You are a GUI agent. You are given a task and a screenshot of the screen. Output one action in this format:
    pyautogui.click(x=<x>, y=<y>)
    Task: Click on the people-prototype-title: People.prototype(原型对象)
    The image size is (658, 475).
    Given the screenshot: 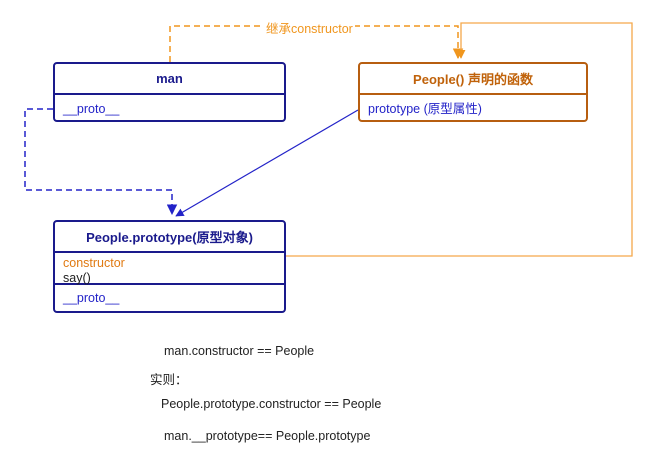 What is the action you would take?
    pyautogui.click(x=169, y=237)
    